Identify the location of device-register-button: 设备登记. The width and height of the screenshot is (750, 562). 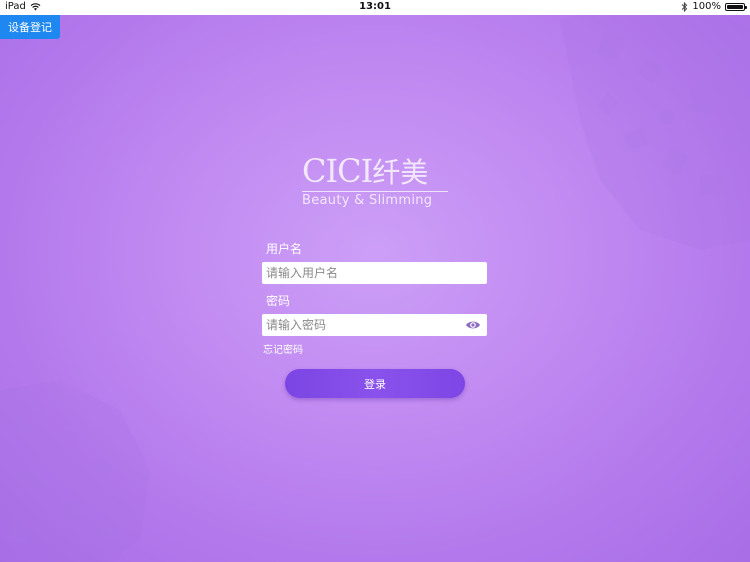
(30, 27).